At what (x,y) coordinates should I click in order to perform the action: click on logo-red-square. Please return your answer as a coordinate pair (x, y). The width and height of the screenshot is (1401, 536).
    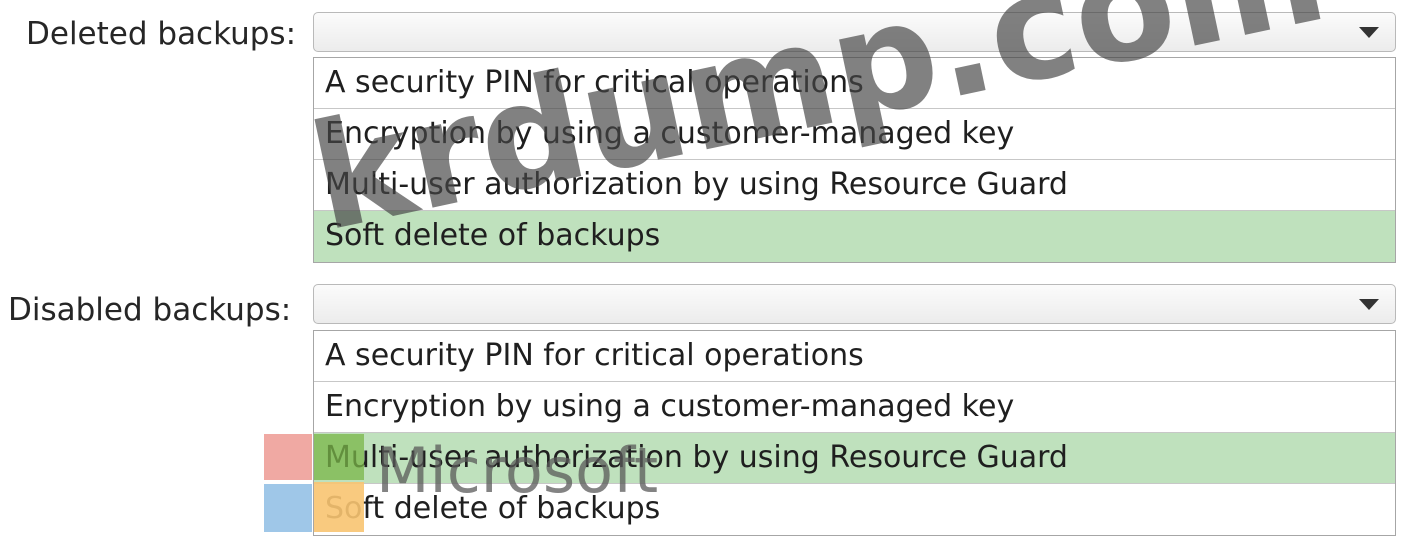
    Looking at the image, I should click on (288, 457).